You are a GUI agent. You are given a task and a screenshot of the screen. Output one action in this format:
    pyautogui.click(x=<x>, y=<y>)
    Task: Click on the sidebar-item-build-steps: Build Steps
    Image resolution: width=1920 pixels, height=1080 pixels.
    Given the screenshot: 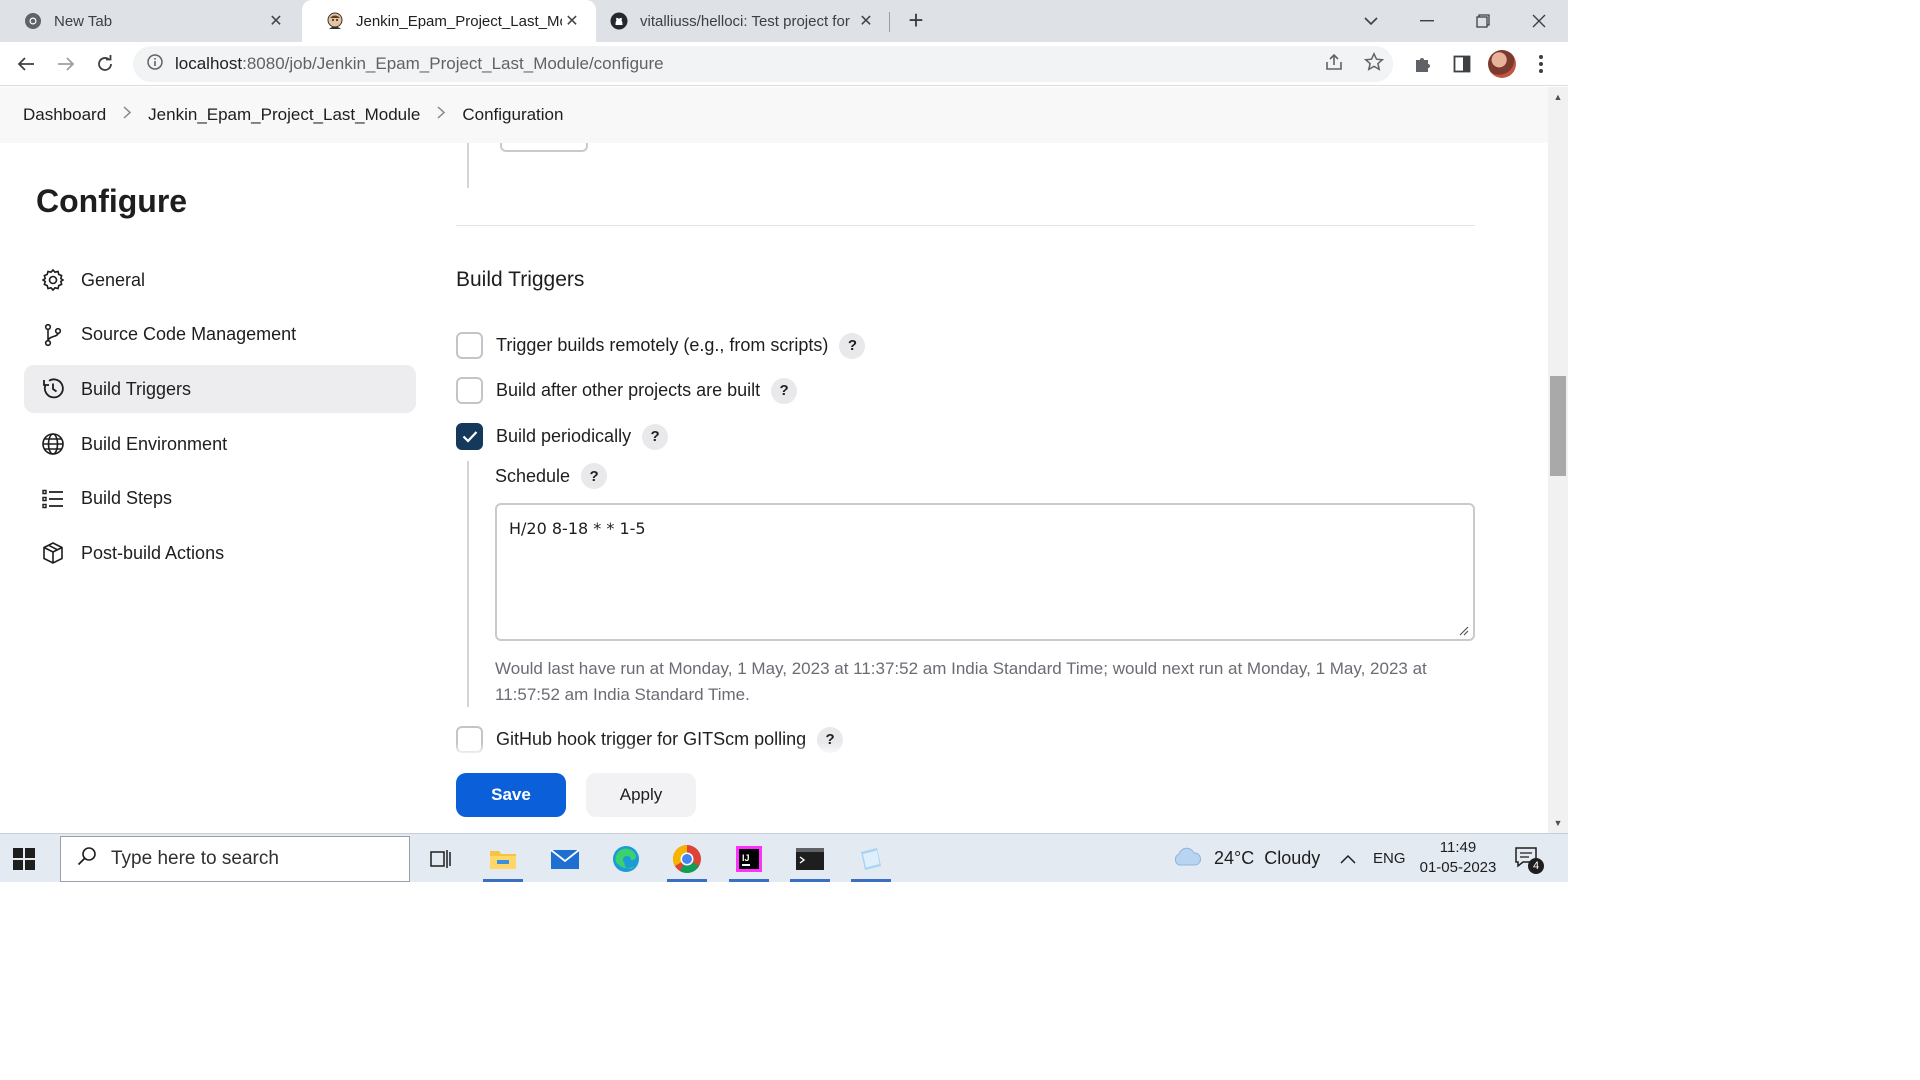 What is the action you would take?
    pyautogui.click(x=220, y=499)
    